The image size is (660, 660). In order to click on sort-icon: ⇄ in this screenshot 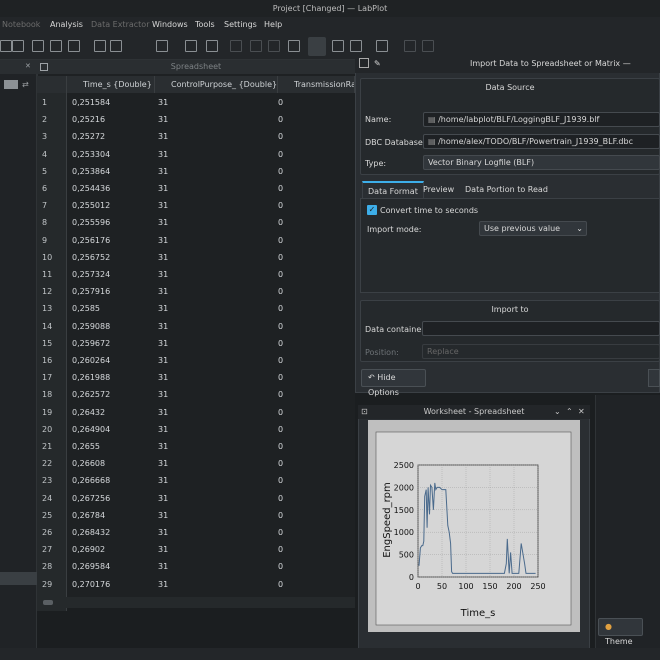, I will do `click(27, 84)`.